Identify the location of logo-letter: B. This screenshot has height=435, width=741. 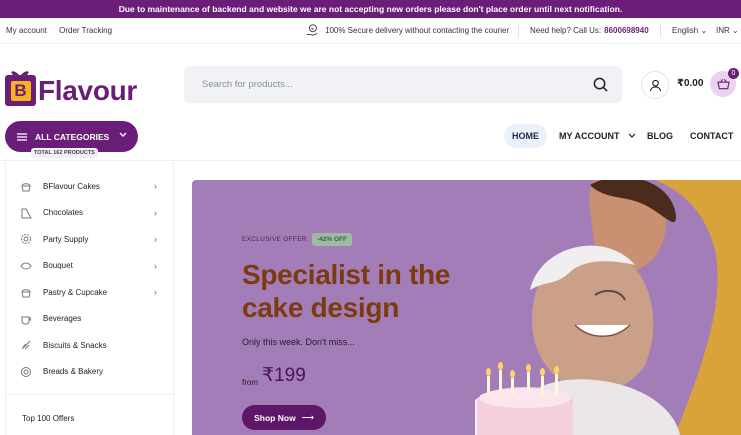
(20, 90).